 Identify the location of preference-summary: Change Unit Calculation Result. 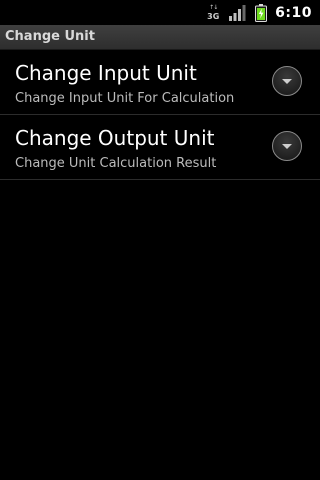
(116, 163).